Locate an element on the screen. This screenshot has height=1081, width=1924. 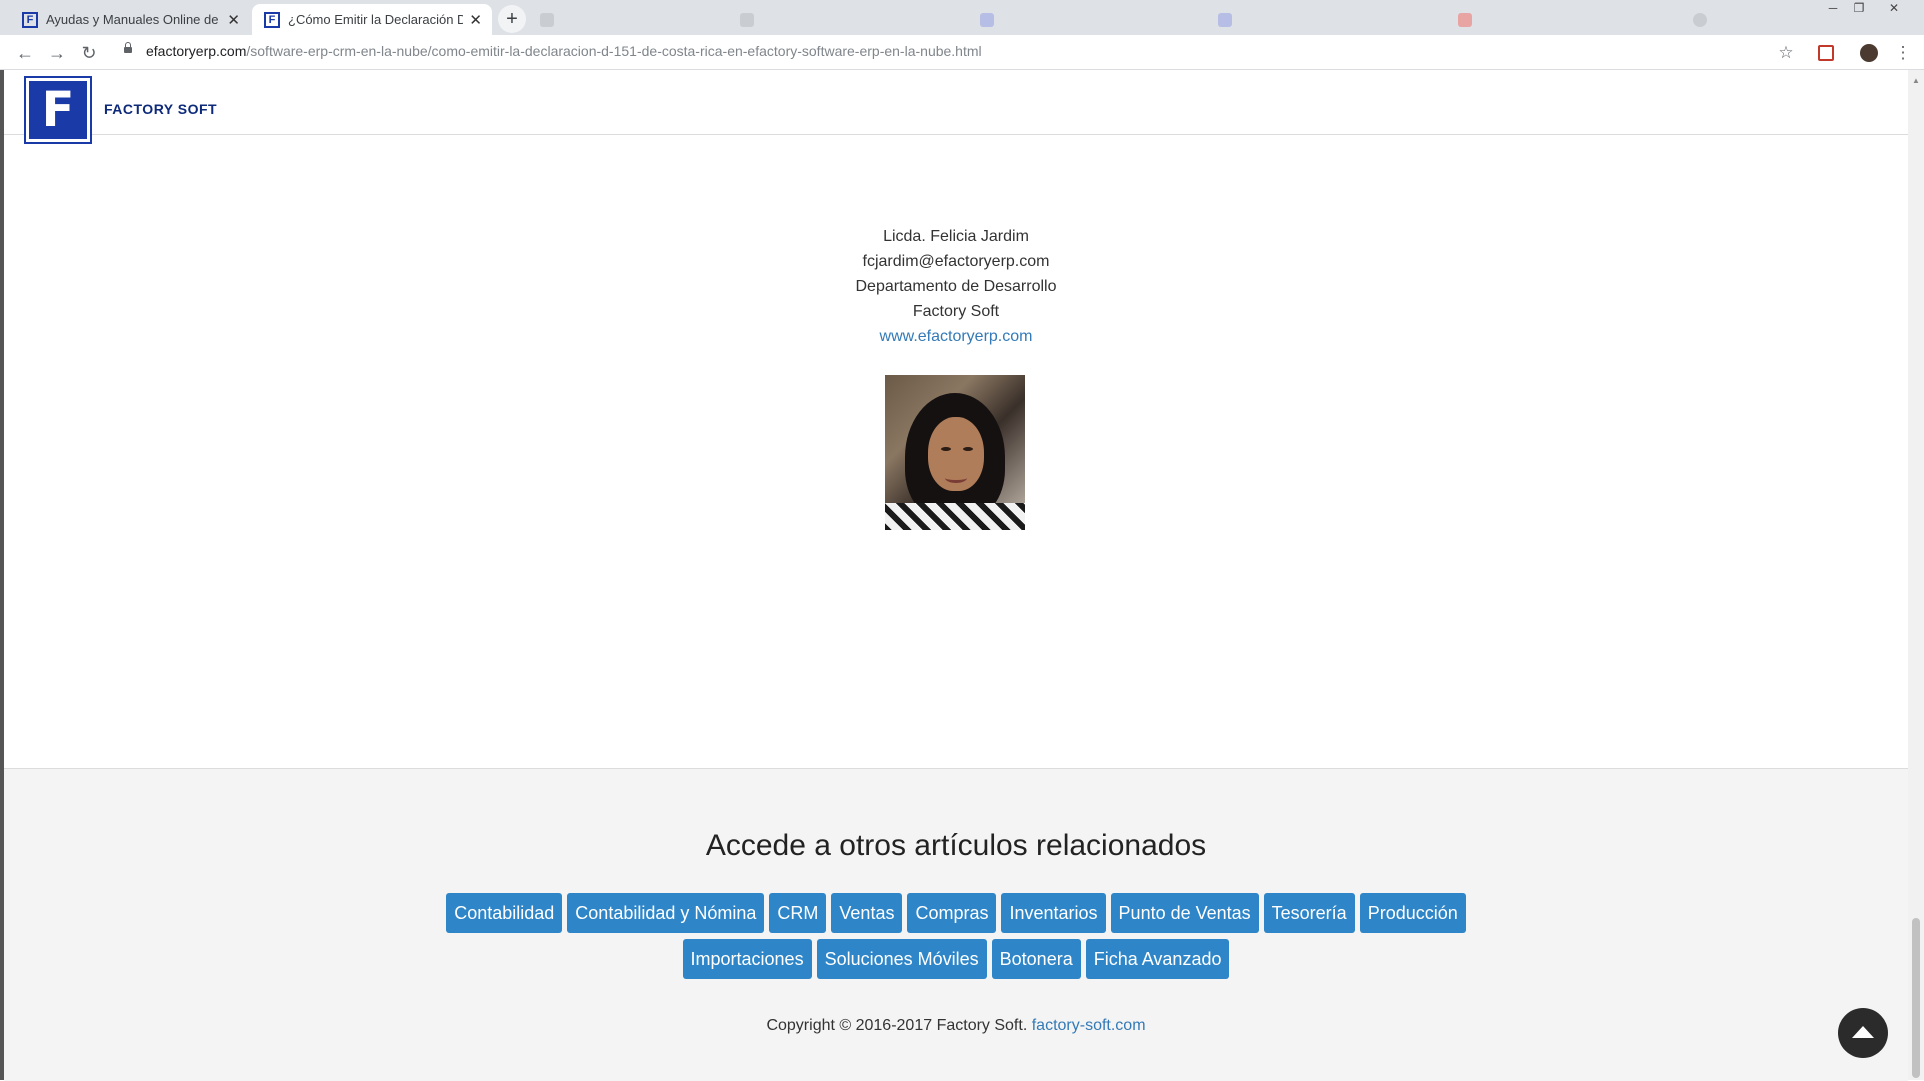
profile-avatar is located at coordinates (1869, 53).